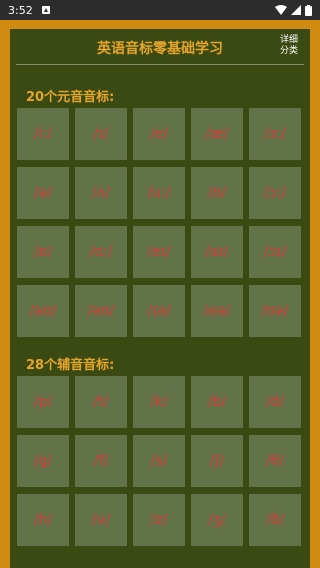 Image resolution: width=320 pixels, height=568 pixels. What do you see at coordinates (101, 461) in the screenshot?
I see `consonant-phoneme-button: /f/` at bounding box center [101, 461].